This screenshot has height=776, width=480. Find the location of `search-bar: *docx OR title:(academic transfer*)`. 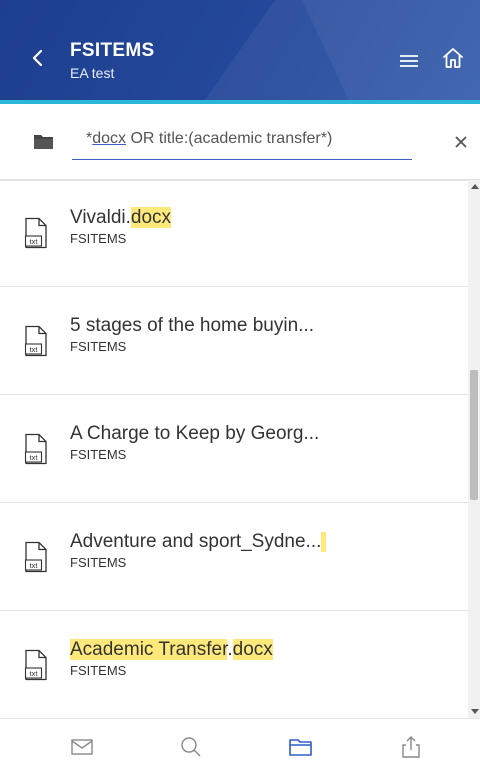

search-bar: *docx OR title:(academic transfer*) is located at coordinates (240, 144).